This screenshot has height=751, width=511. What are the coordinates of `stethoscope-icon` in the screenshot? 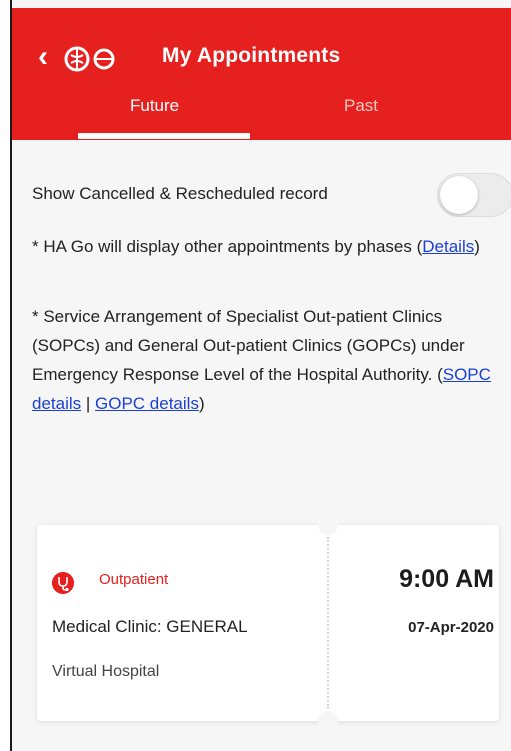 It's located at (63, 583).